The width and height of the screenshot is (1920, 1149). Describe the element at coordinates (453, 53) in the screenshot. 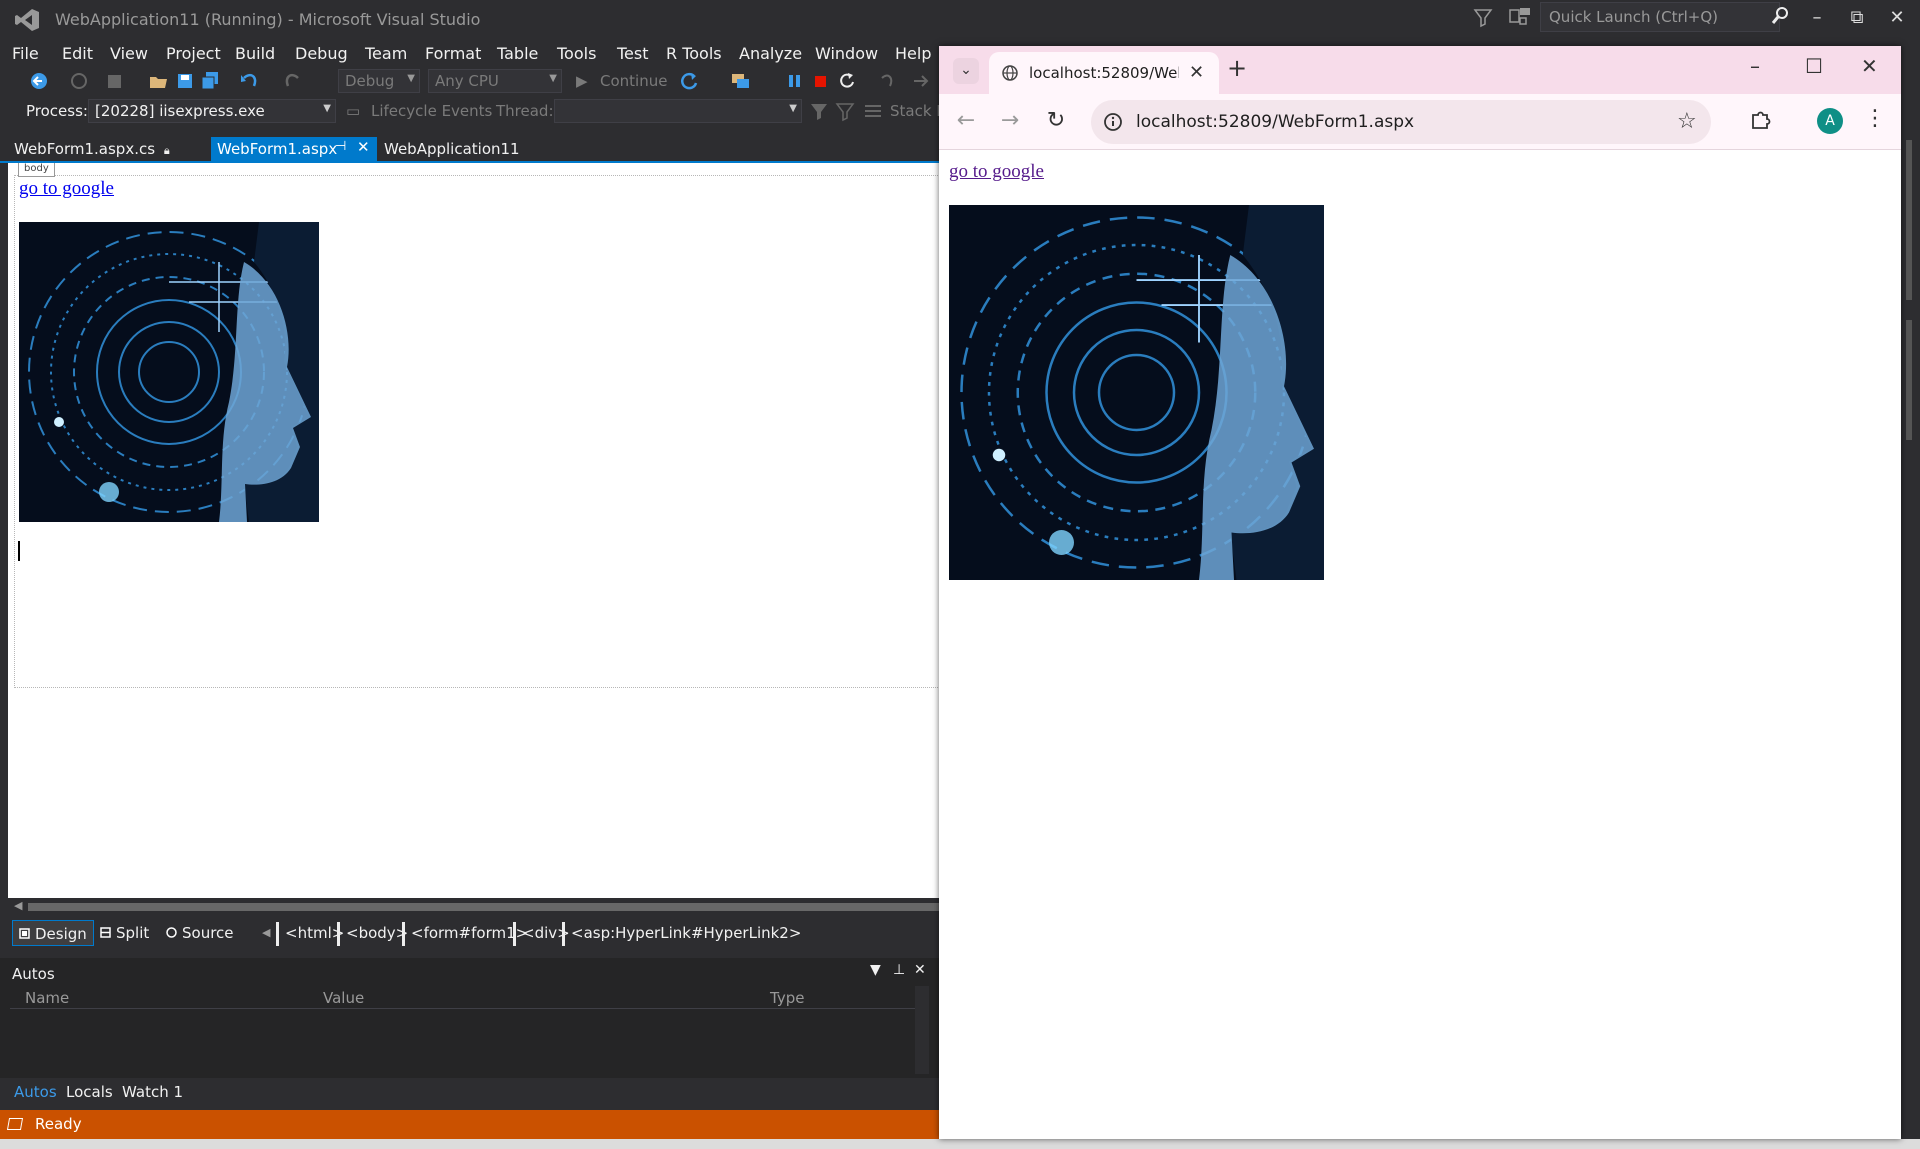

I see `menu-format: Format` at that location.